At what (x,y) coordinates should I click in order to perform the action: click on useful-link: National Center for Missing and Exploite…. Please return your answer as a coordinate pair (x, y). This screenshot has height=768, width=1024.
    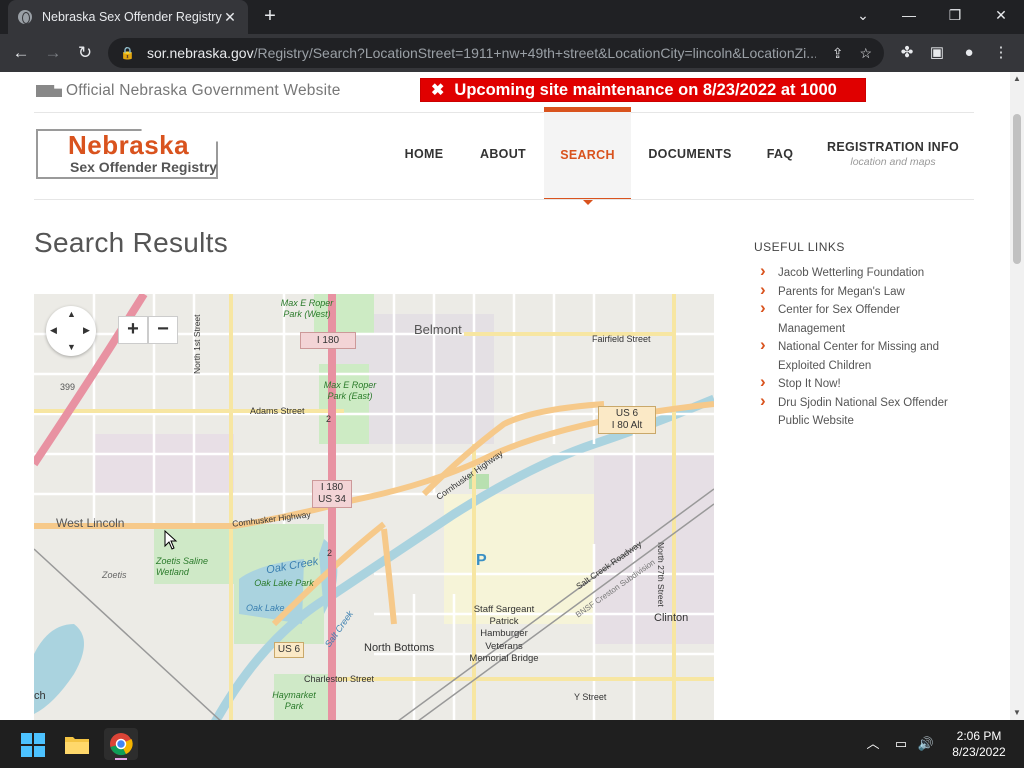
    Looking at the image, I should click on (861, 355).